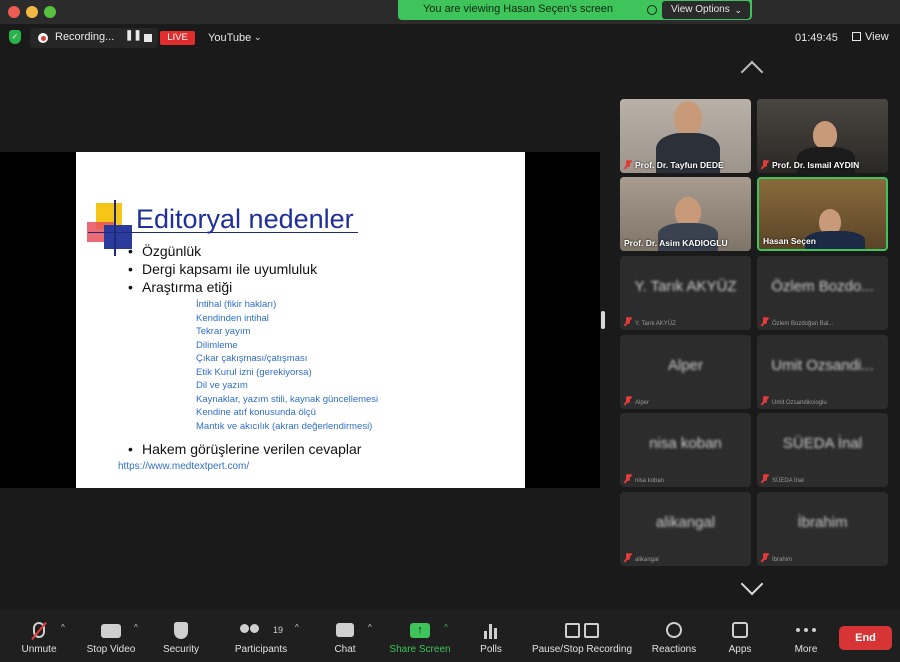  I want to click on apps-label: Apps, so click(740, 649).